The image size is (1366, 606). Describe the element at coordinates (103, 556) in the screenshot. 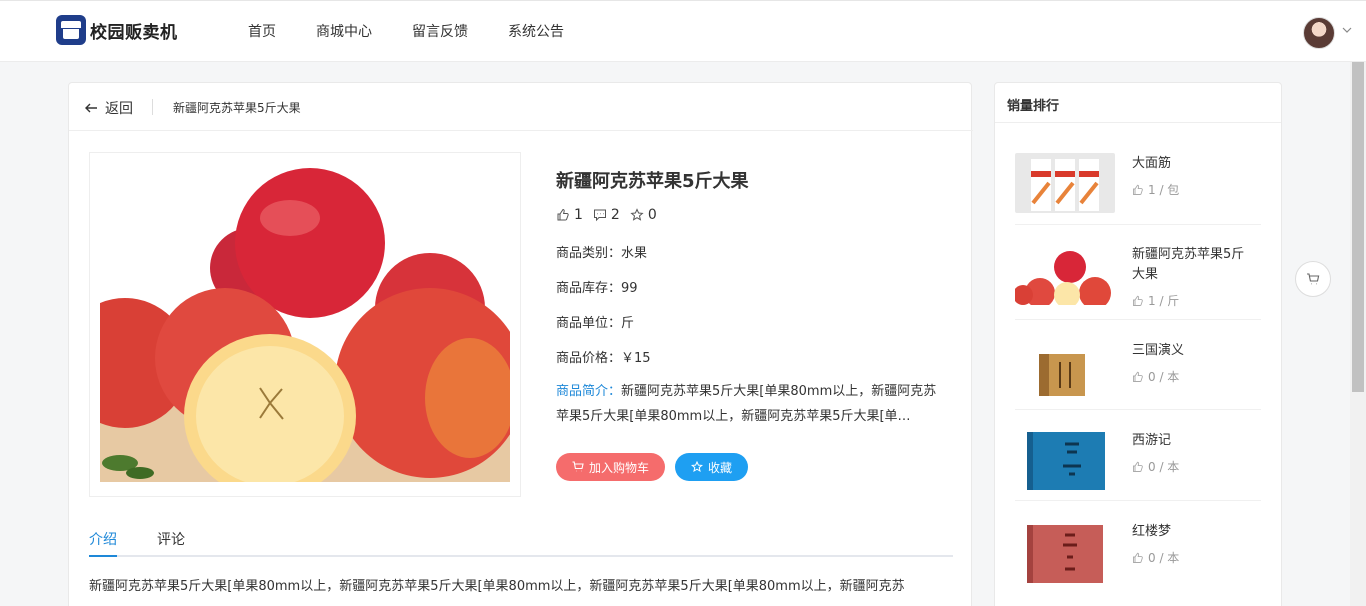

I see `active-tab-indicator` at that location.